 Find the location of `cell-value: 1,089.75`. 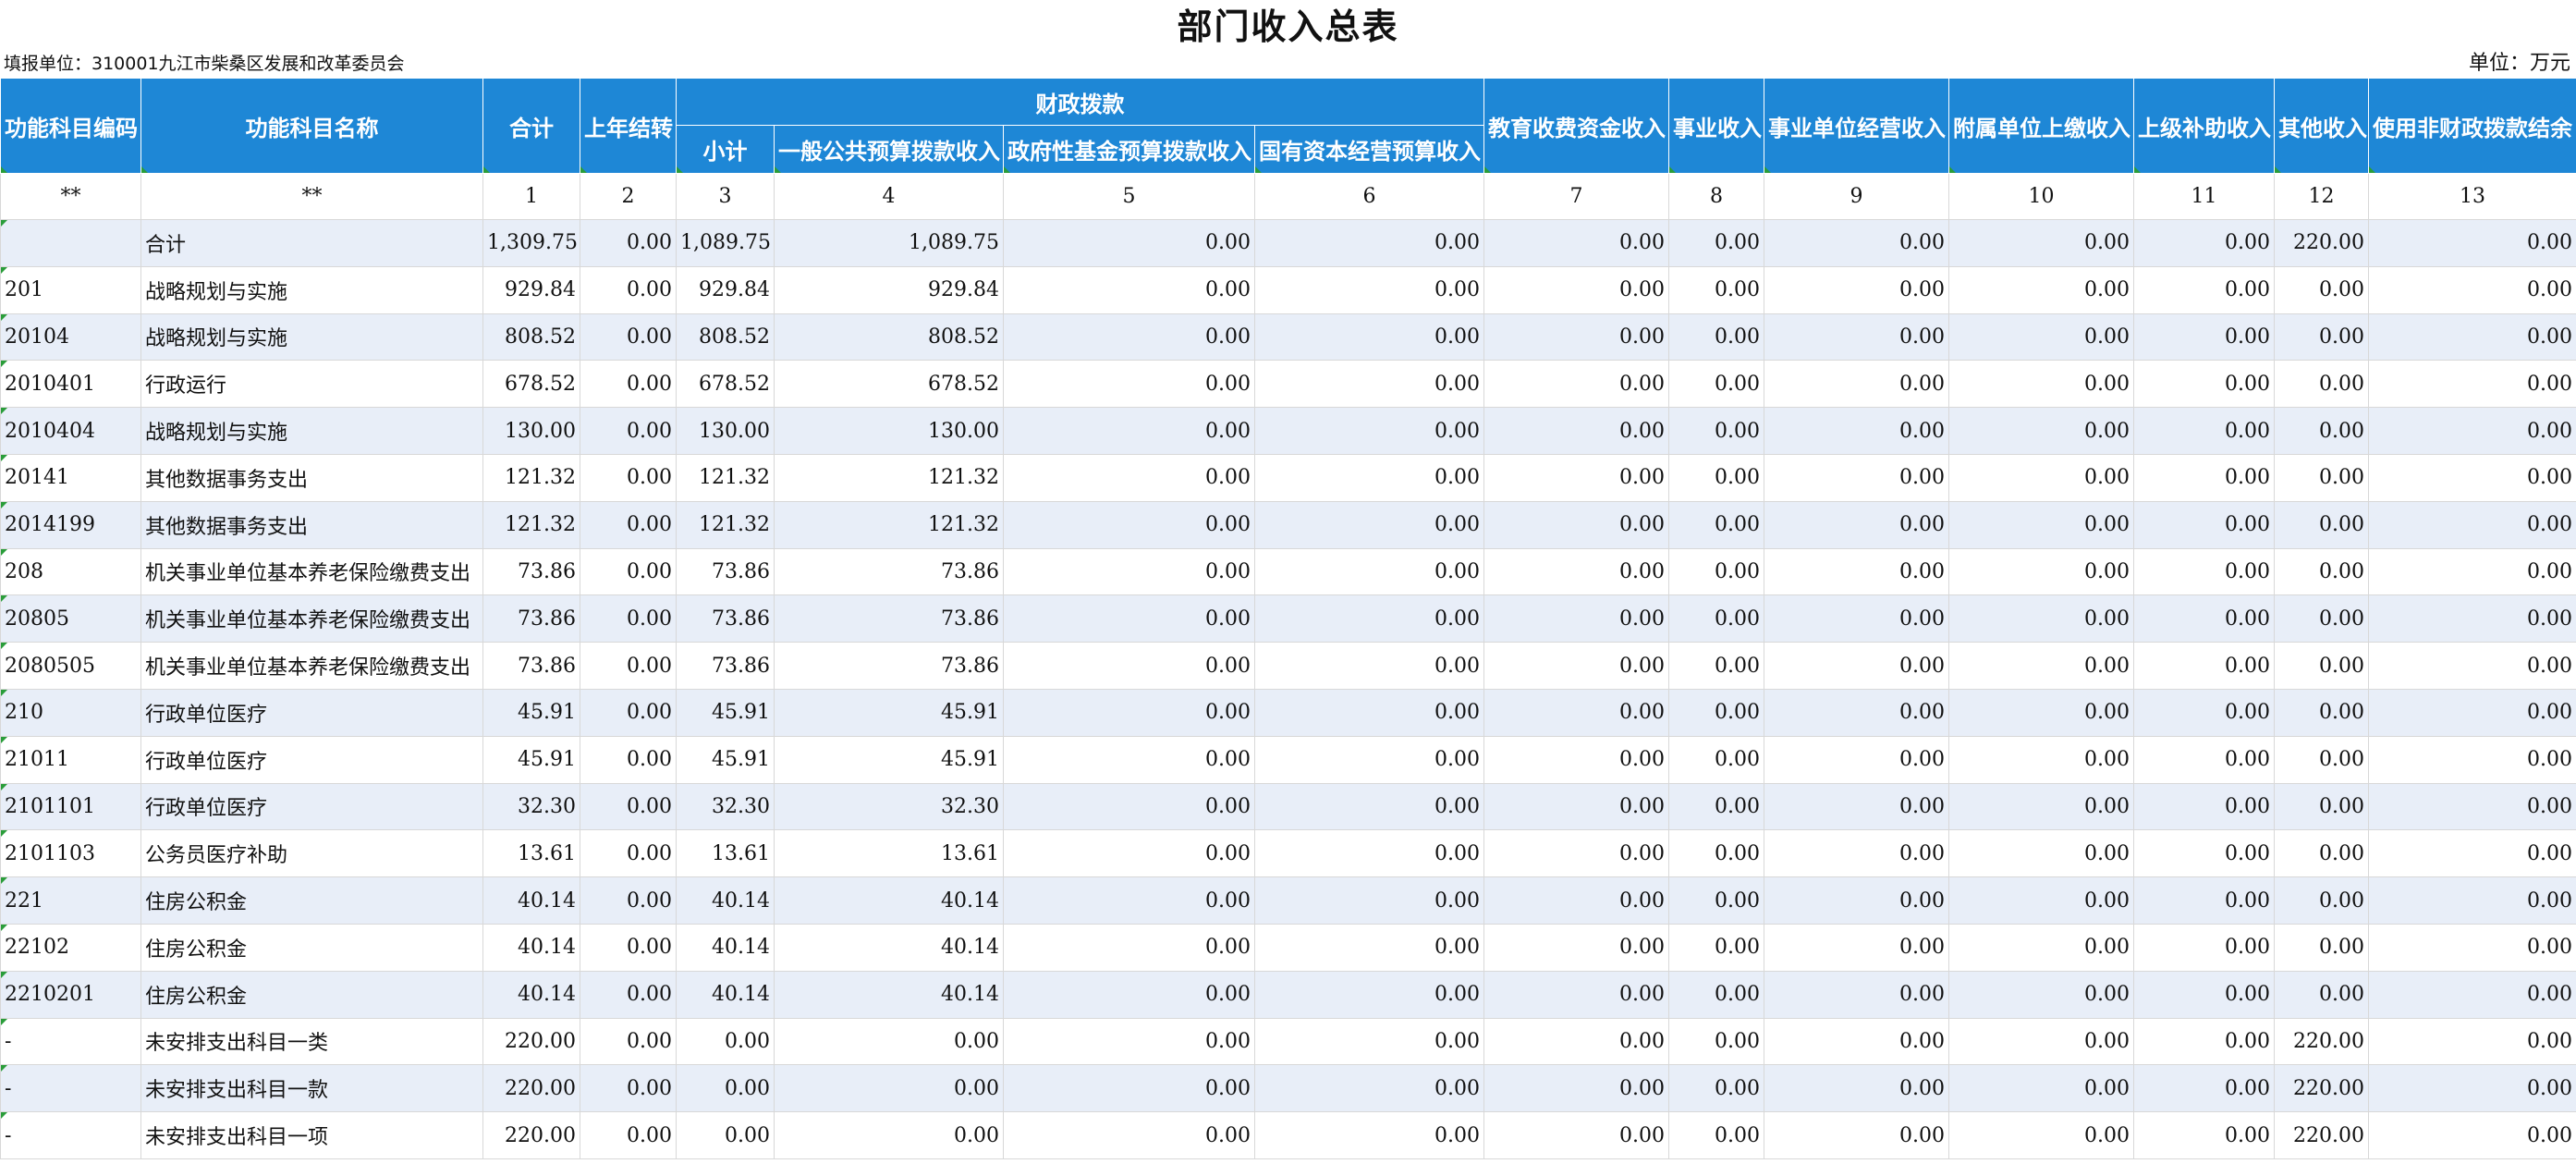

cell-value: 1,089.75 is located at coordinates (725, 243).